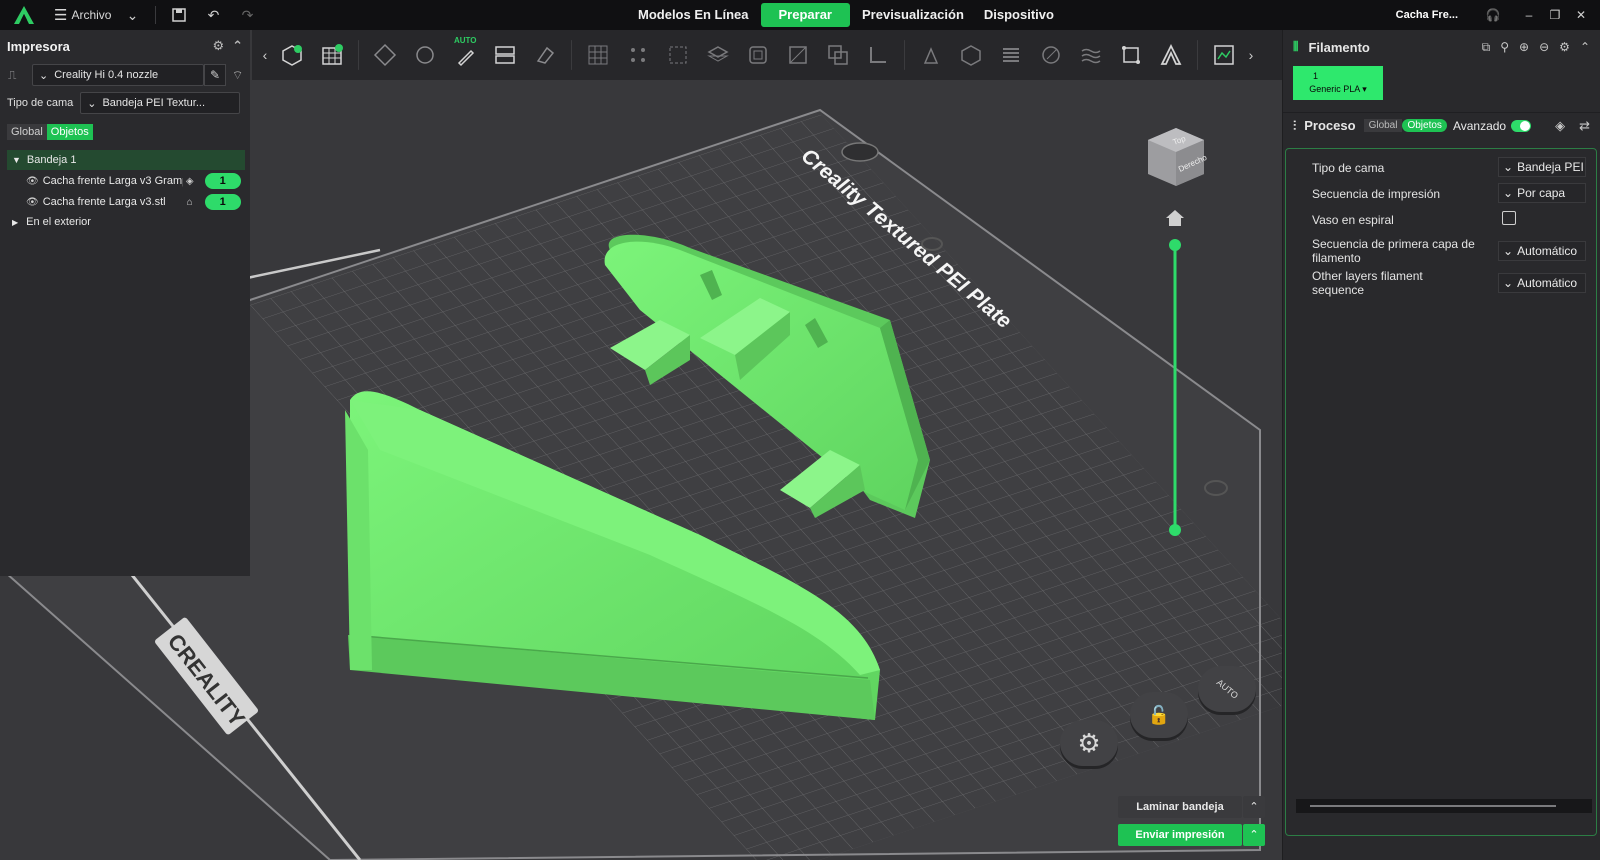 Image resolution: width=1600 pixels, height=860 pixels. Describe the element at coordinates (1584, 126) in the screenshot. I see `compare-icon: ⇄` at that location.